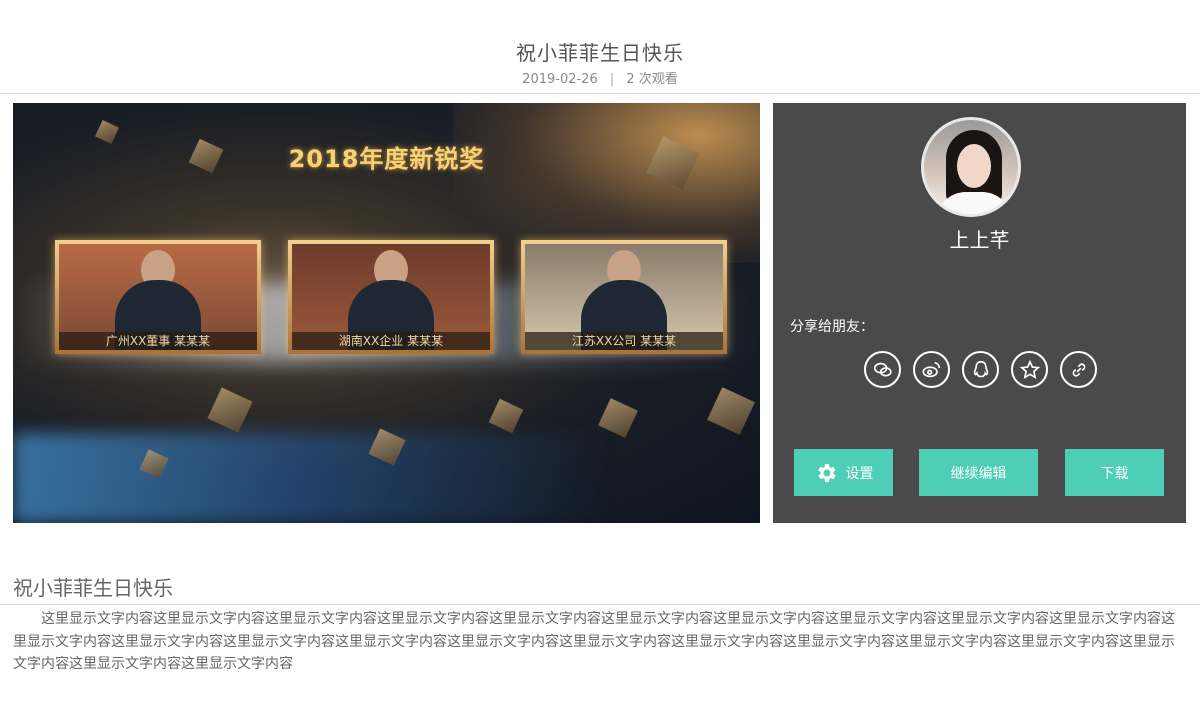  What do you see at coordinates (974, 166) in the screenshot?
I see `avatar-face` at bounding box center [974, 166].